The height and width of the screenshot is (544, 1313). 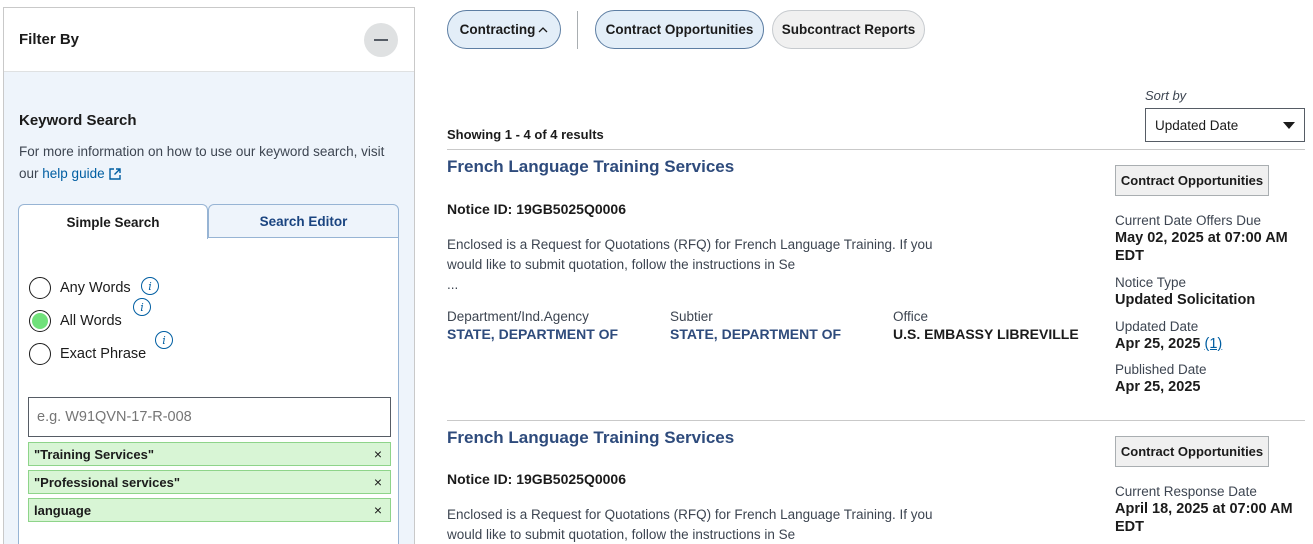 What do you see at coordinates (1158, 387) in the screenshot?
I see `published-date-value: Apr 25, 2025` at bounding box center [1158, 387].